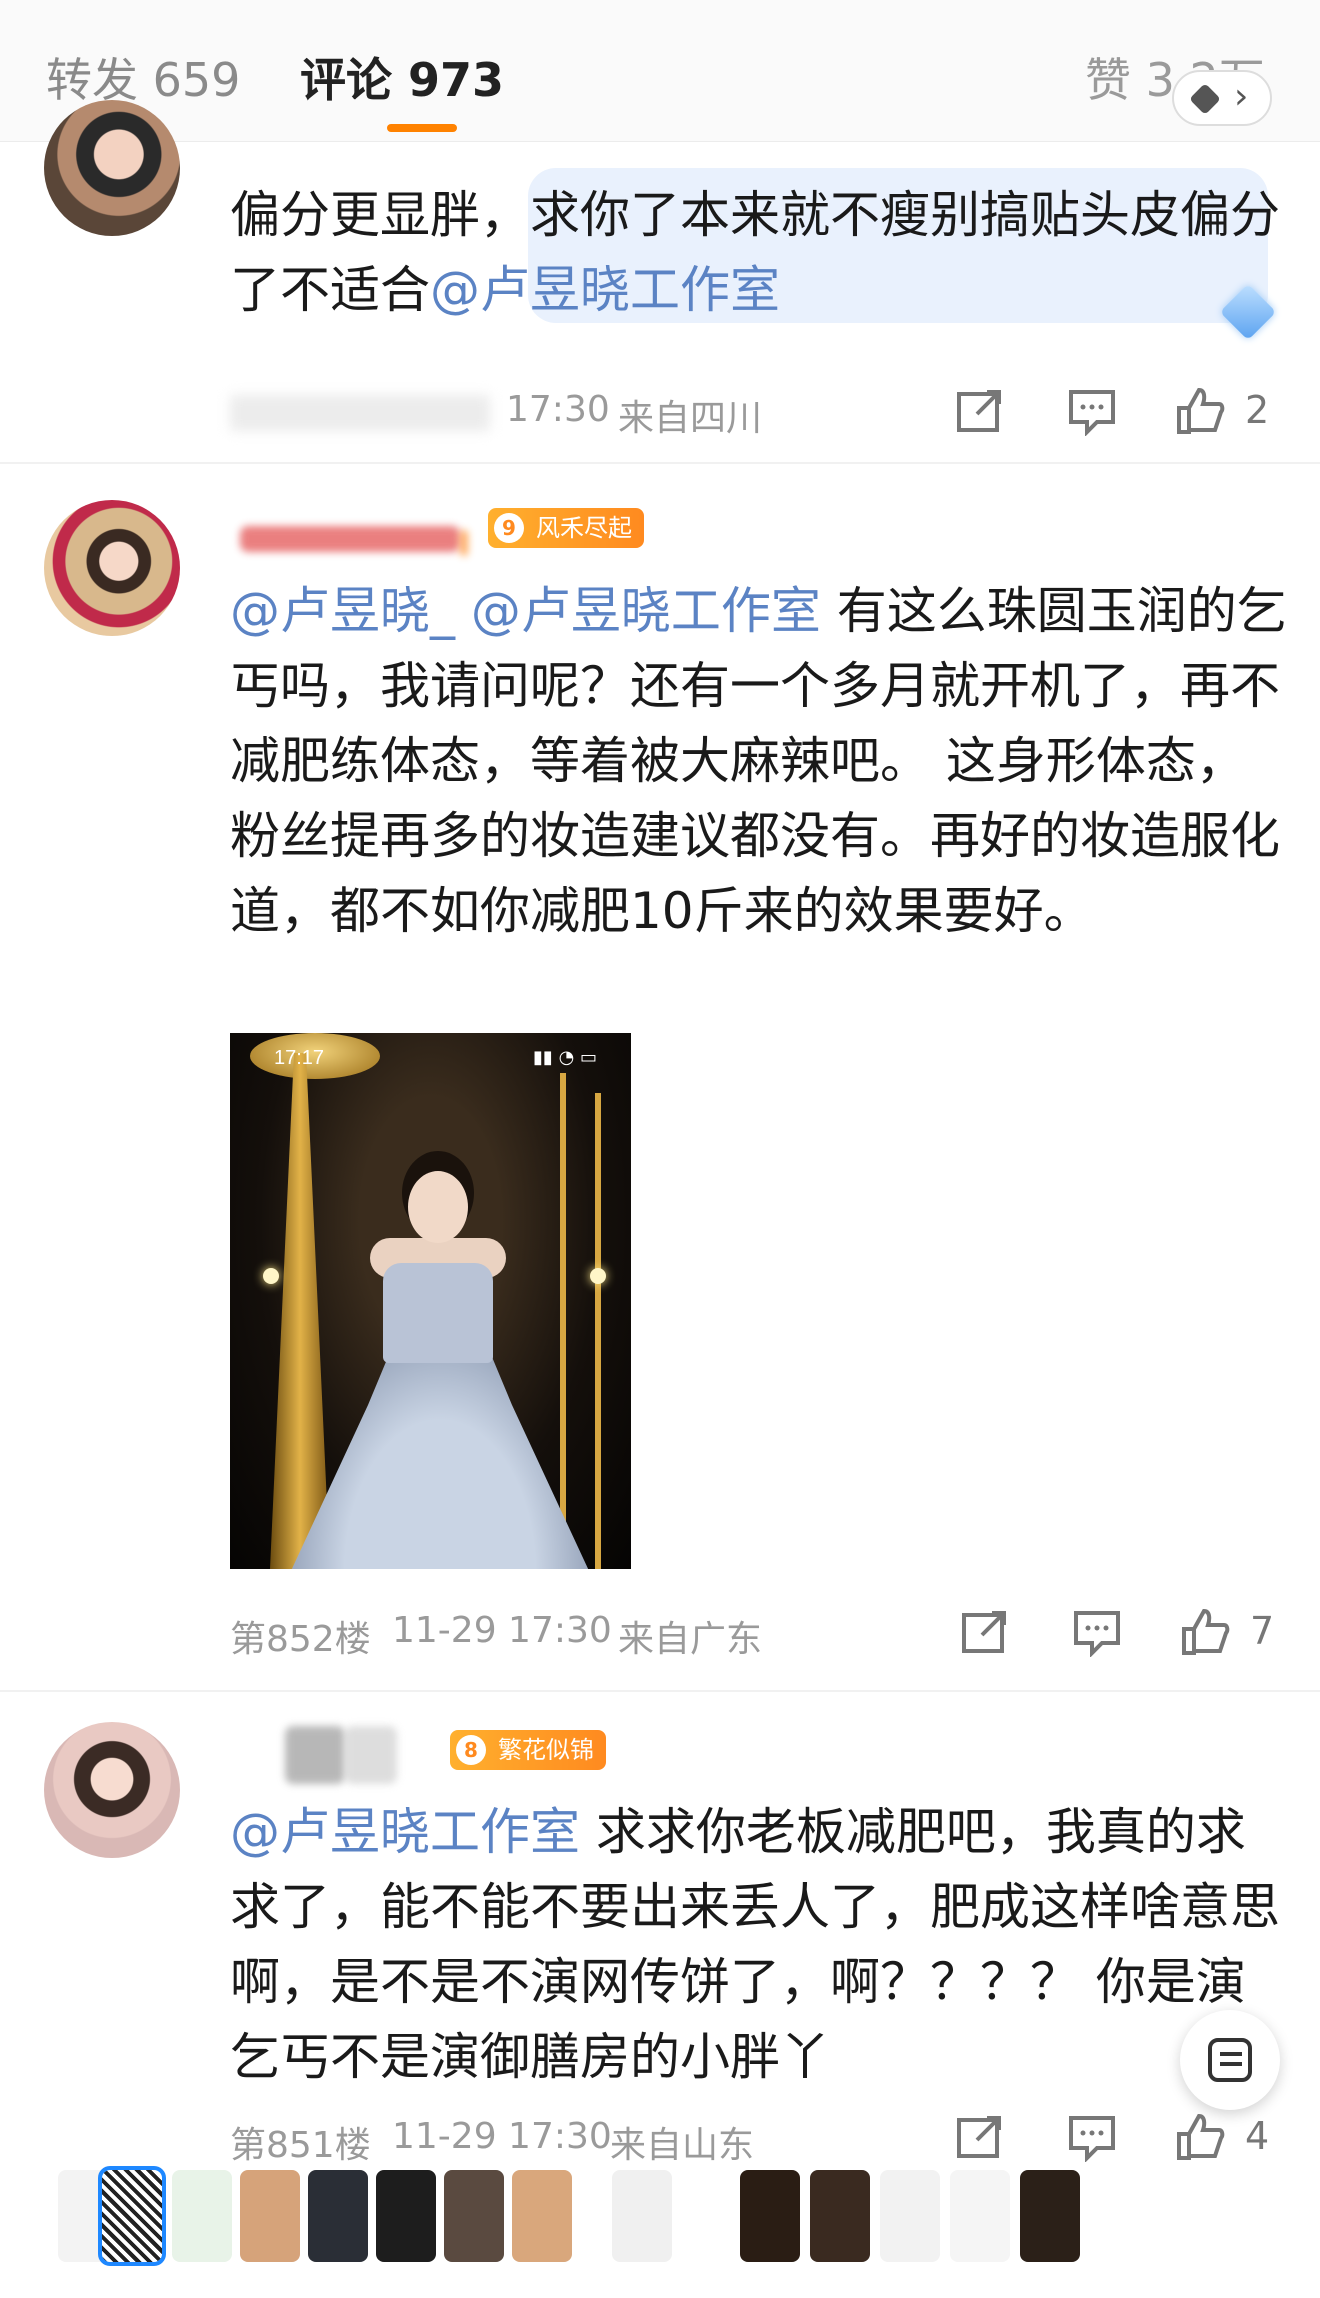 Image resolution: width=1320 pixels, height=2298 pixels. Describe the element at coordinates (546, 1750) in the screenshot. I see `badge-name: 繁花似锦` at that location.